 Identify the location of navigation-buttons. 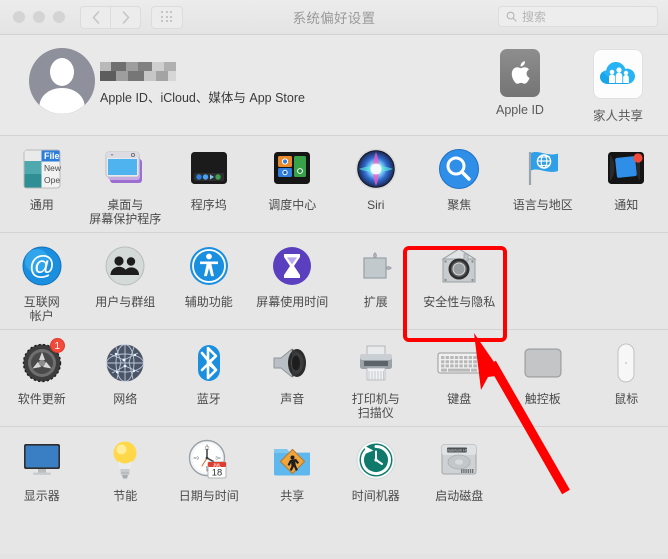
(110, 17).